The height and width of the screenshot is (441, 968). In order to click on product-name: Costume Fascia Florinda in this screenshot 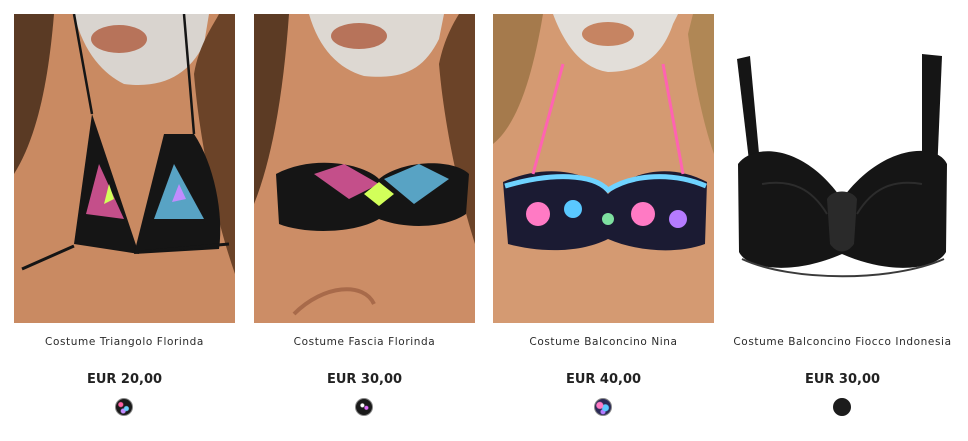, I will do `click(364, 342)`.